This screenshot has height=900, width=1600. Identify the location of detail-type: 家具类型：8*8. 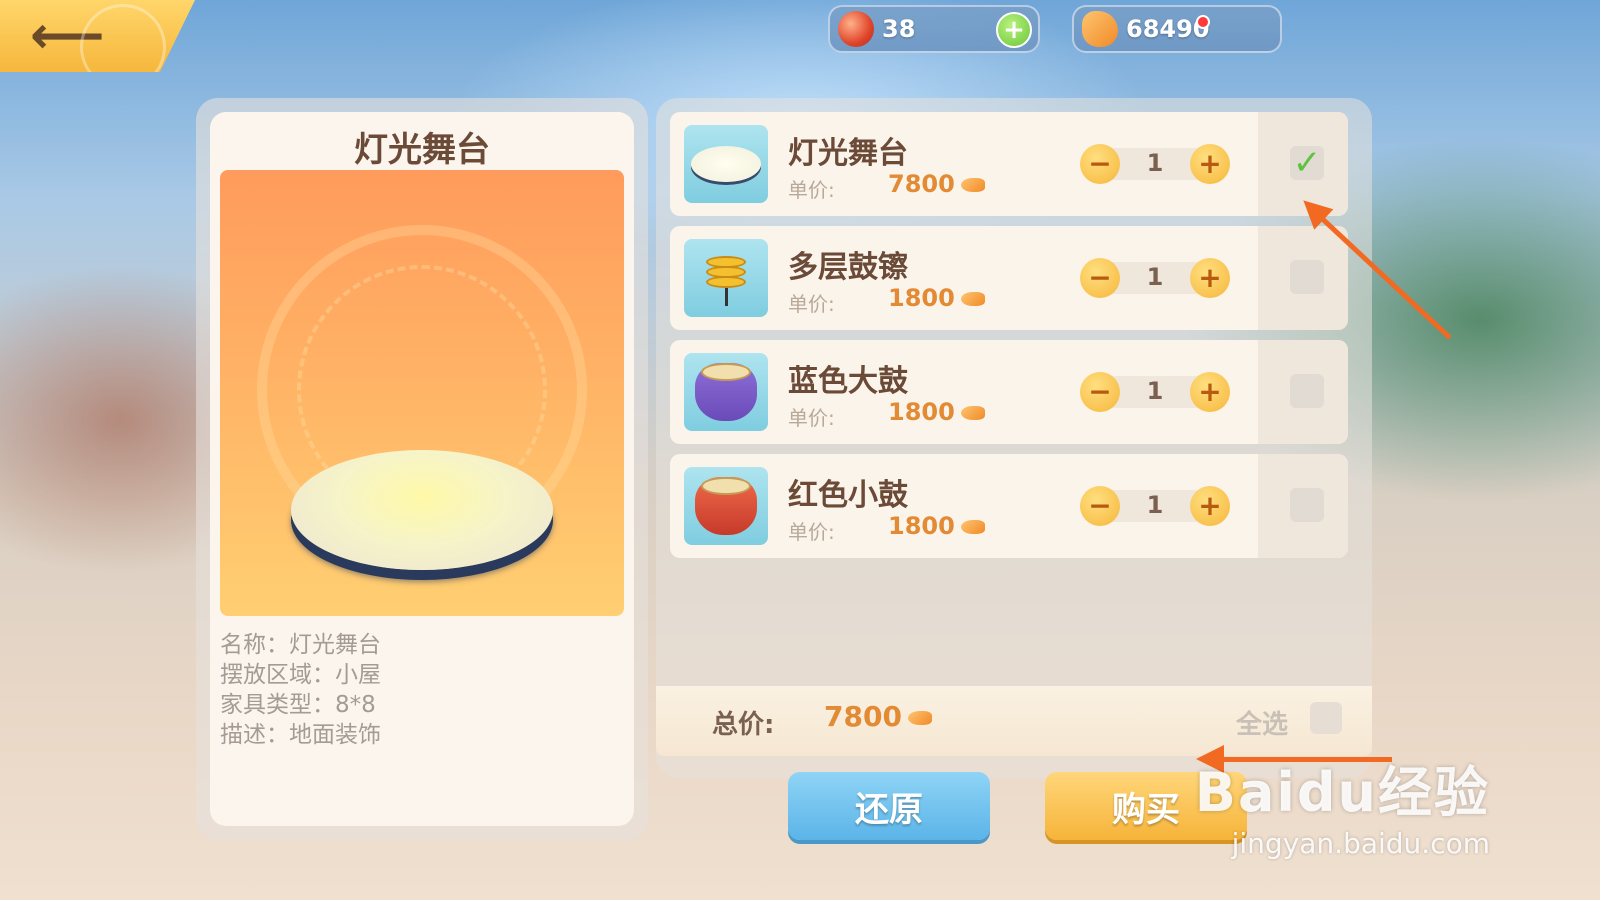
(298, 705).